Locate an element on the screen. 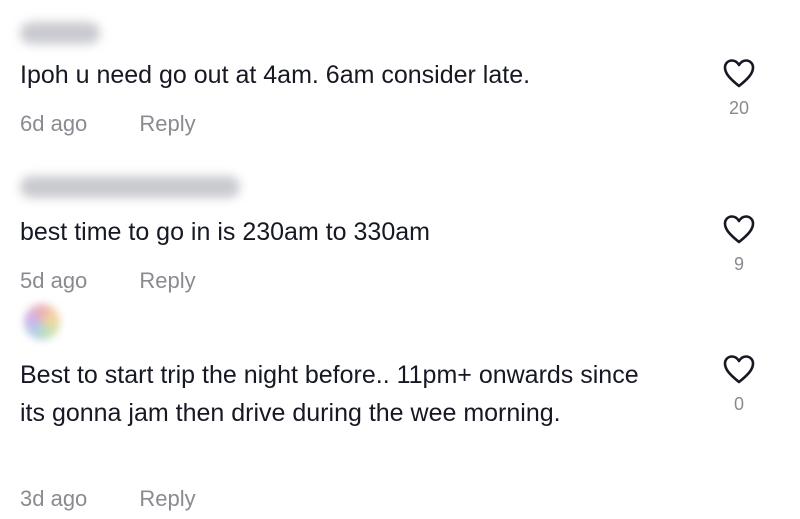 Image resolution: width=800 pixels, height=519 pixels. heart-outline-icon is located at coordinates (739, 369).